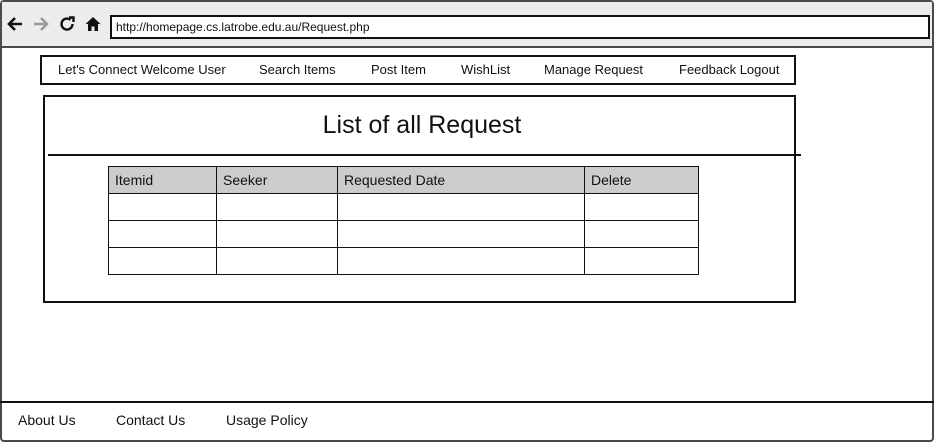 This screenshot has height=442, width=934. What do you see at coordinates (277, 180) in the screenshot?
I see `column-header-seeker: Seeker` at bounding box center [277, 180].